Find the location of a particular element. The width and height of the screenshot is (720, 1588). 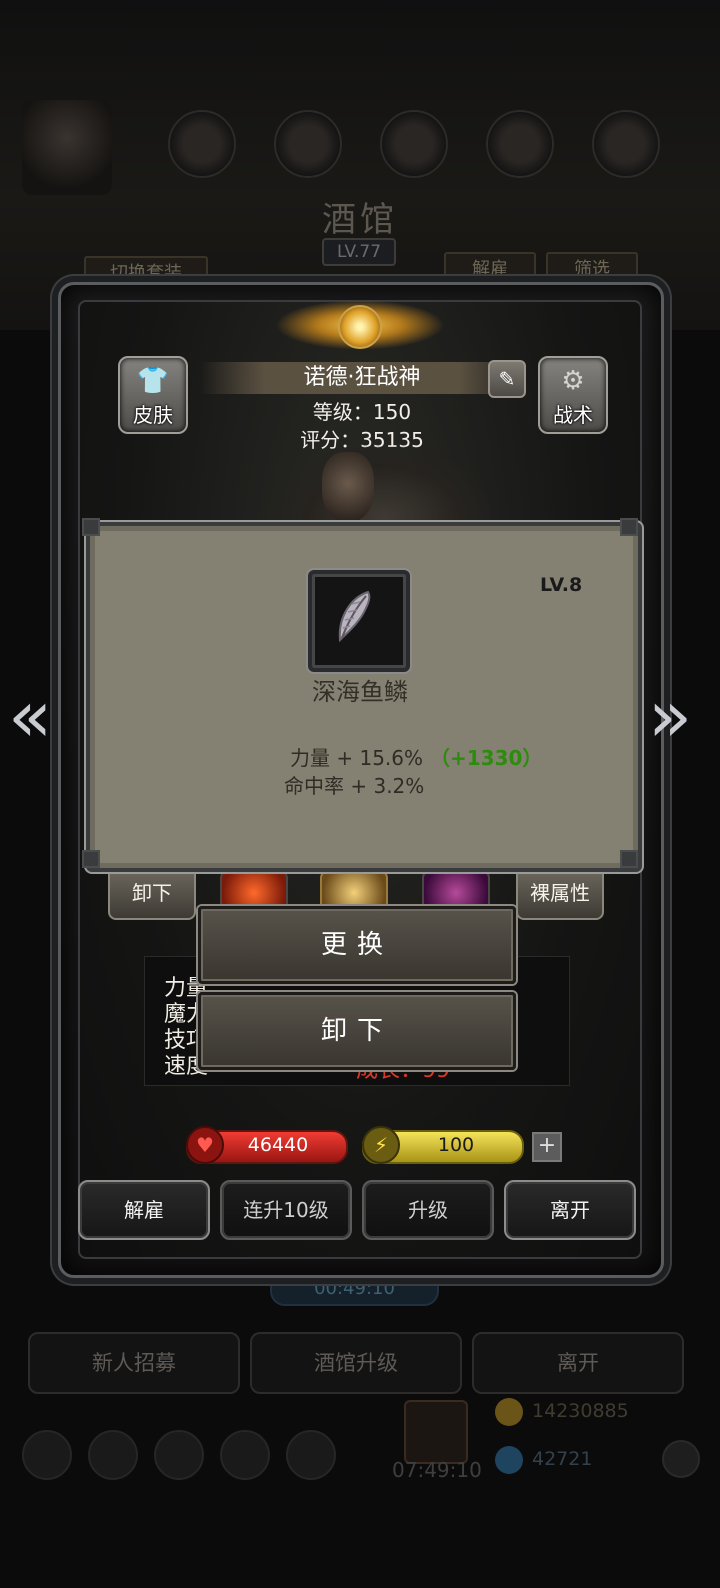

gold-coin-icon is located at coordinates (509, 1412).